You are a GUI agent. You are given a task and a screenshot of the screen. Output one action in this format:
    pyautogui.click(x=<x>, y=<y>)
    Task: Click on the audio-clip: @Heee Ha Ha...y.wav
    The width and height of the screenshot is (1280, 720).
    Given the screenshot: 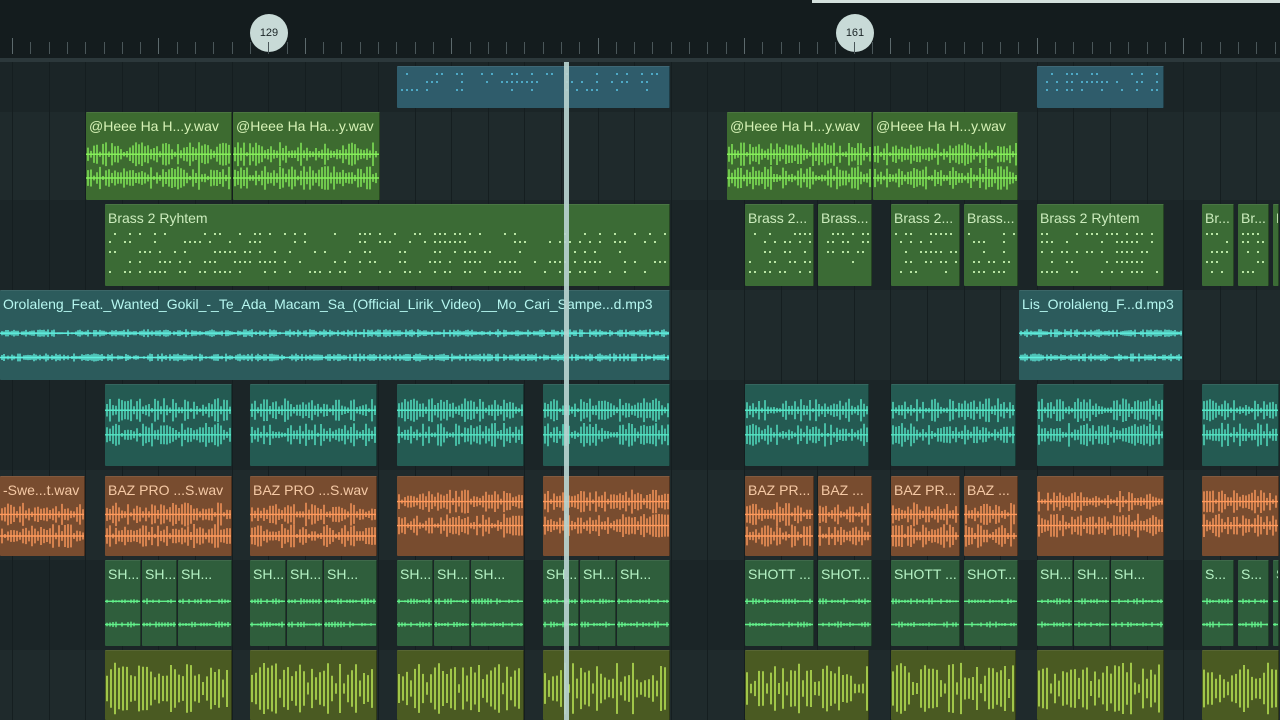 What is the action you would take?
    pyautogui.click(x=306, y=156)
    